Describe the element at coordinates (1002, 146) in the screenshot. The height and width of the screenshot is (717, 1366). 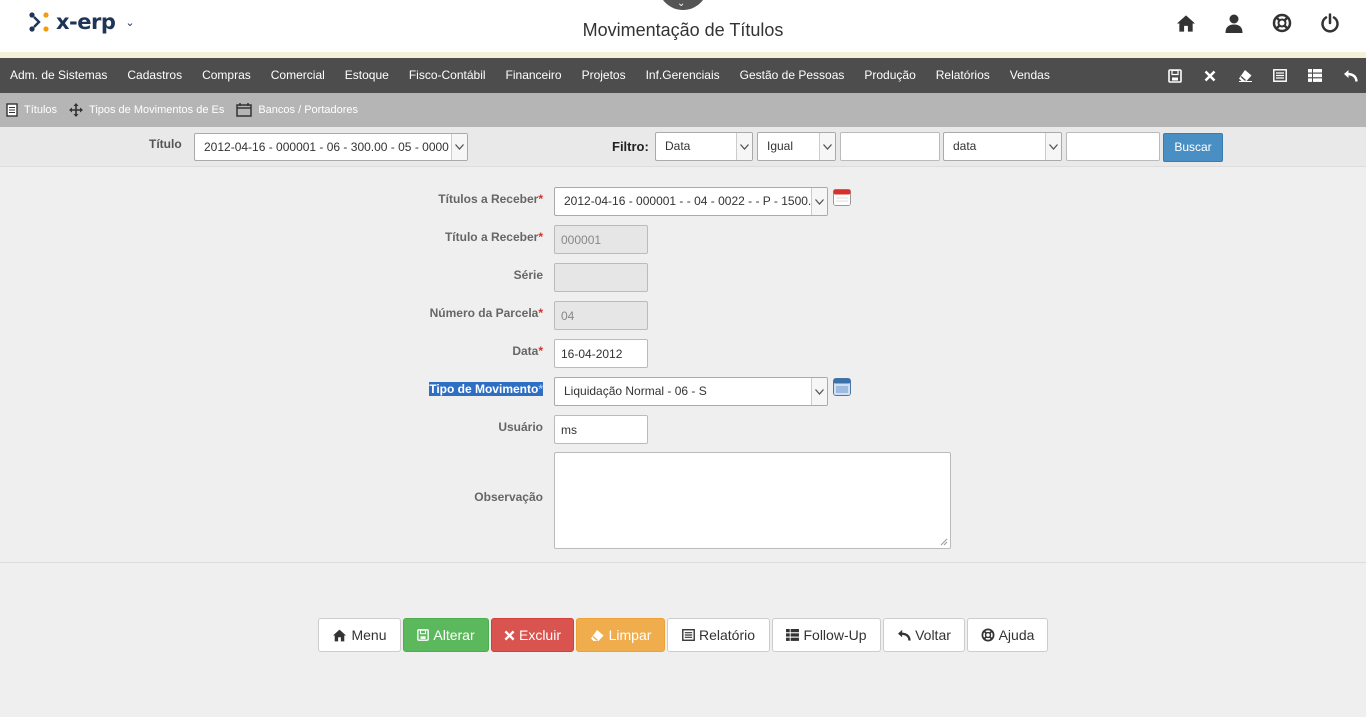
I see `filter-type-select: data` at that location.